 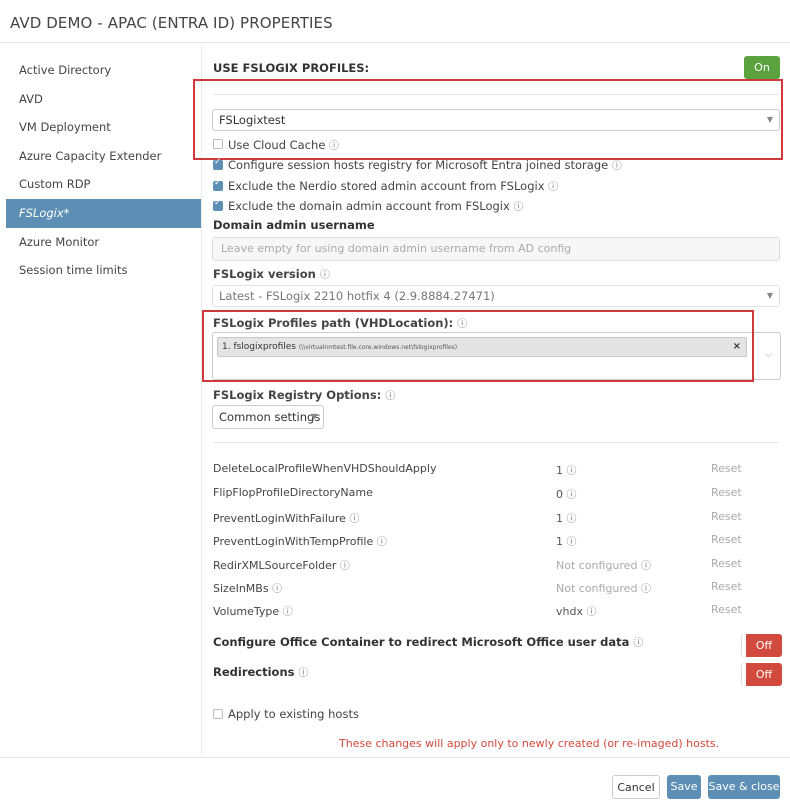 I want to click on sidebar-item-session-time-limits: Session time limits, so click(x=103, y=270).